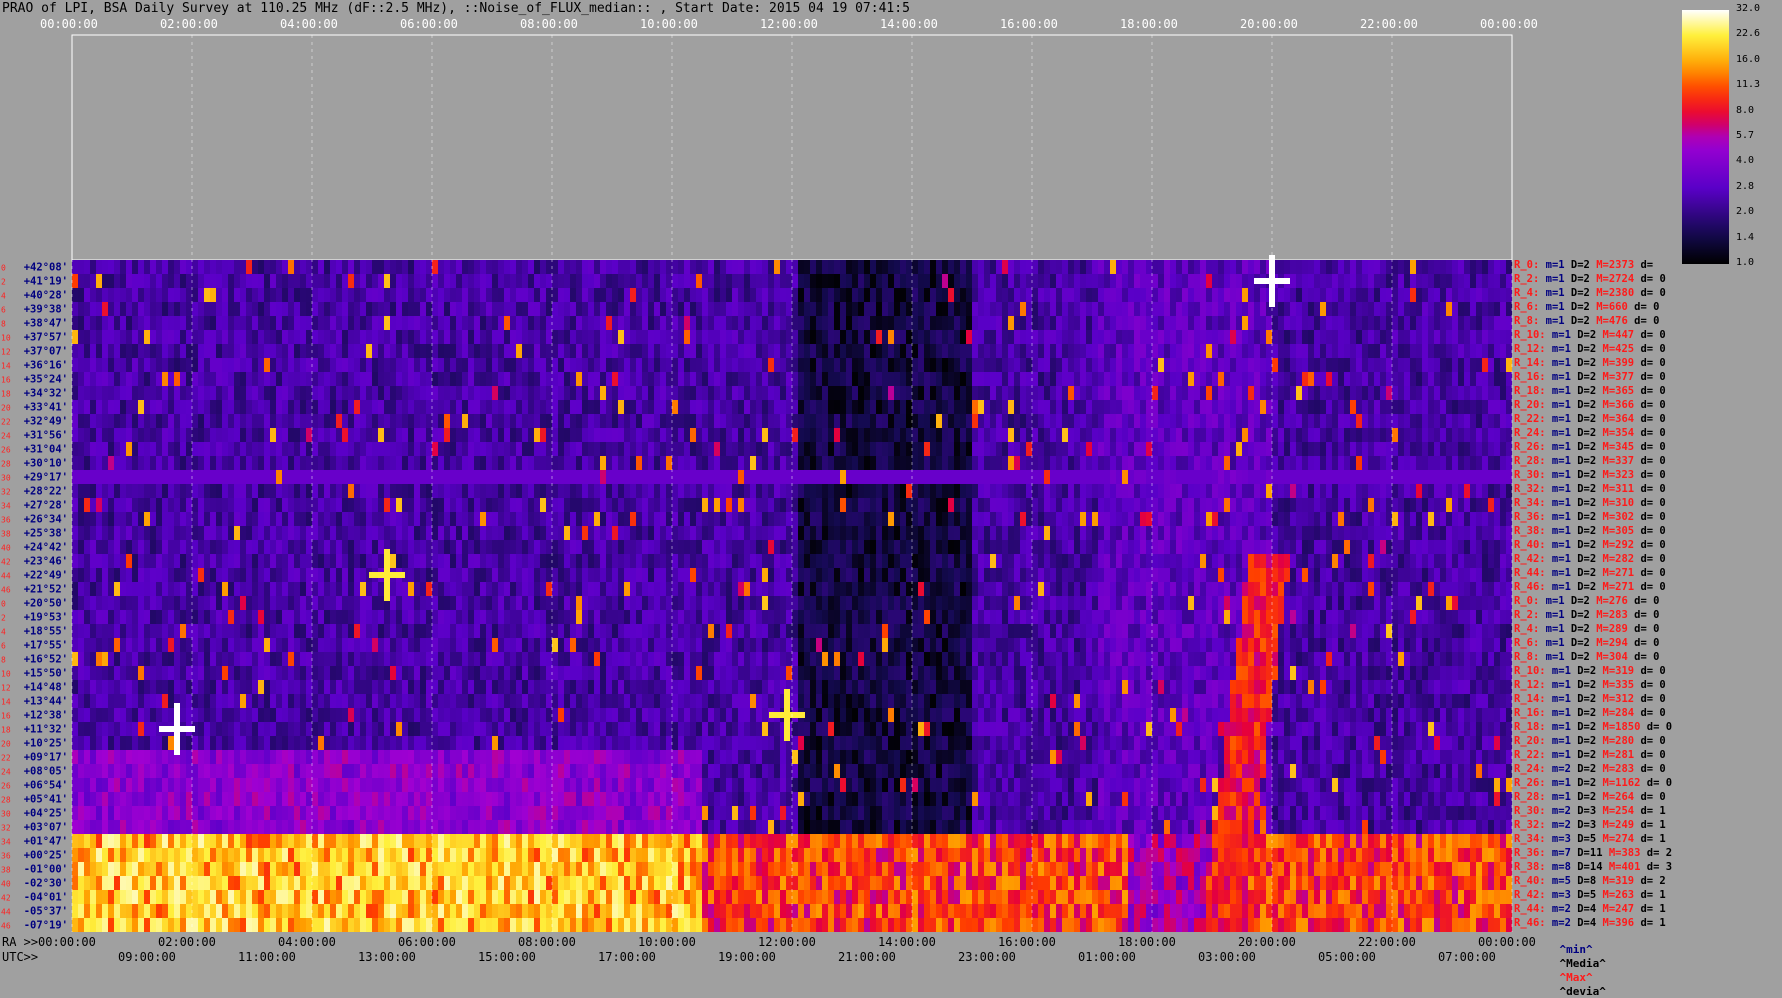 This screenshot has width=1782, height=998. What do you see at coordinates (46, 506) in the screenshot?
I see `dec-label: +27°28'` at bounding box center [46, 506].